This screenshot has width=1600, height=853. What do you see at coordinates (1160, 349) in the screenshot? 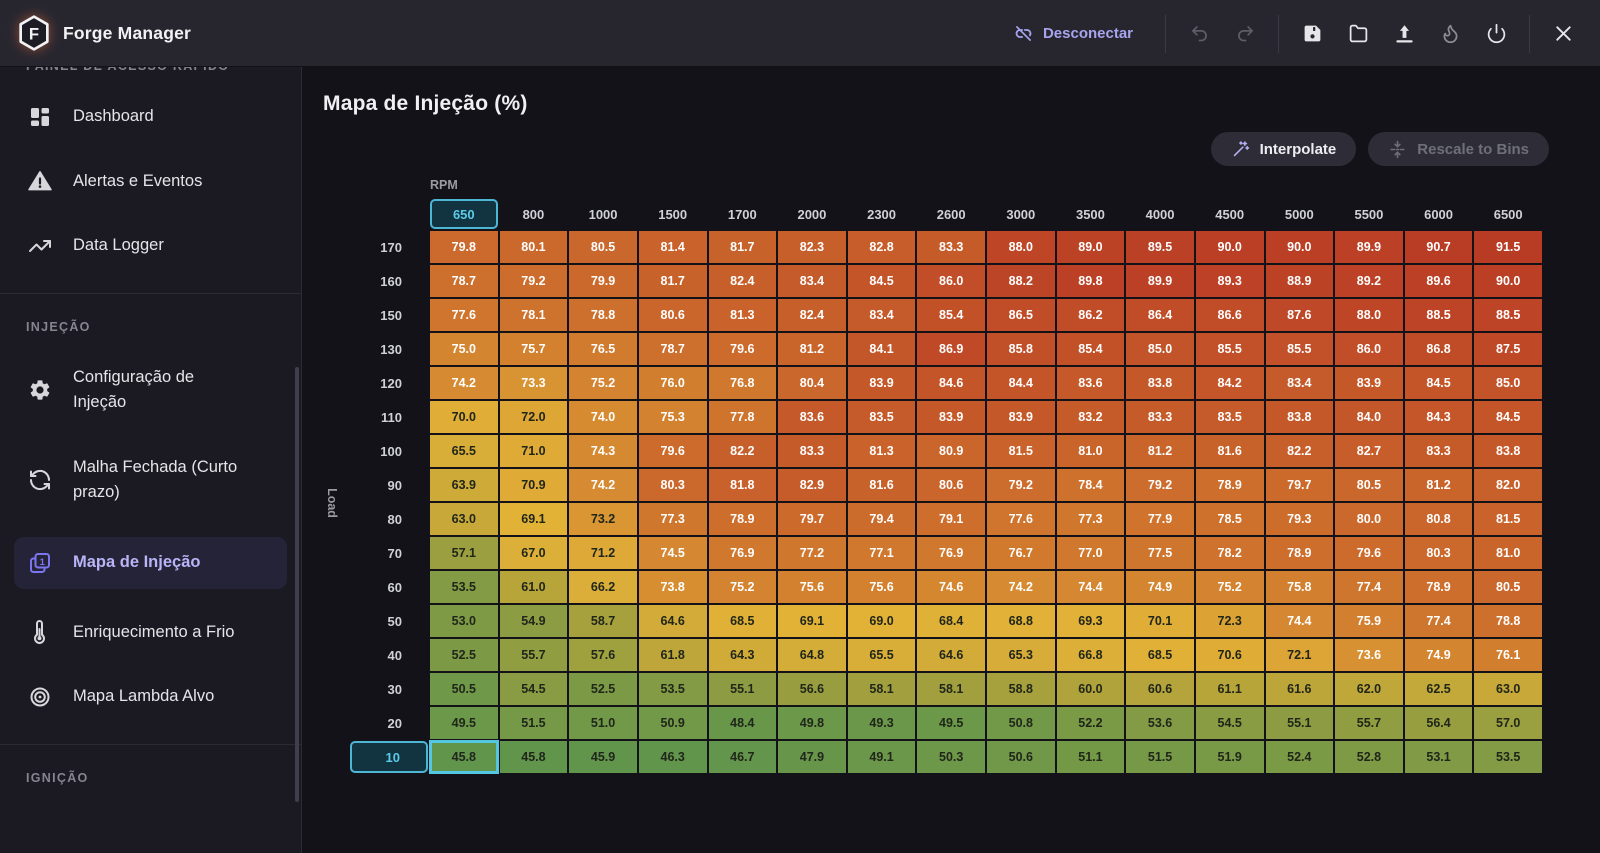
I see `map-cell-4000-130: 85.0` at bounding box center [1160, 349].